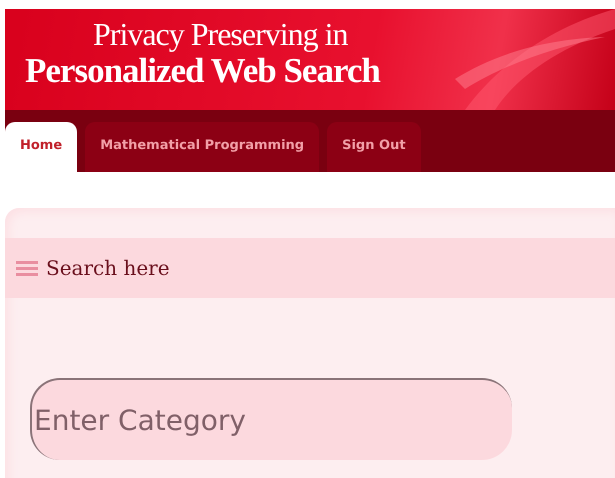  What do you see at coordinates (374, 147) in the screenshot?
I see `nav-tab: Sign Out` at bounding box center [374, 147].